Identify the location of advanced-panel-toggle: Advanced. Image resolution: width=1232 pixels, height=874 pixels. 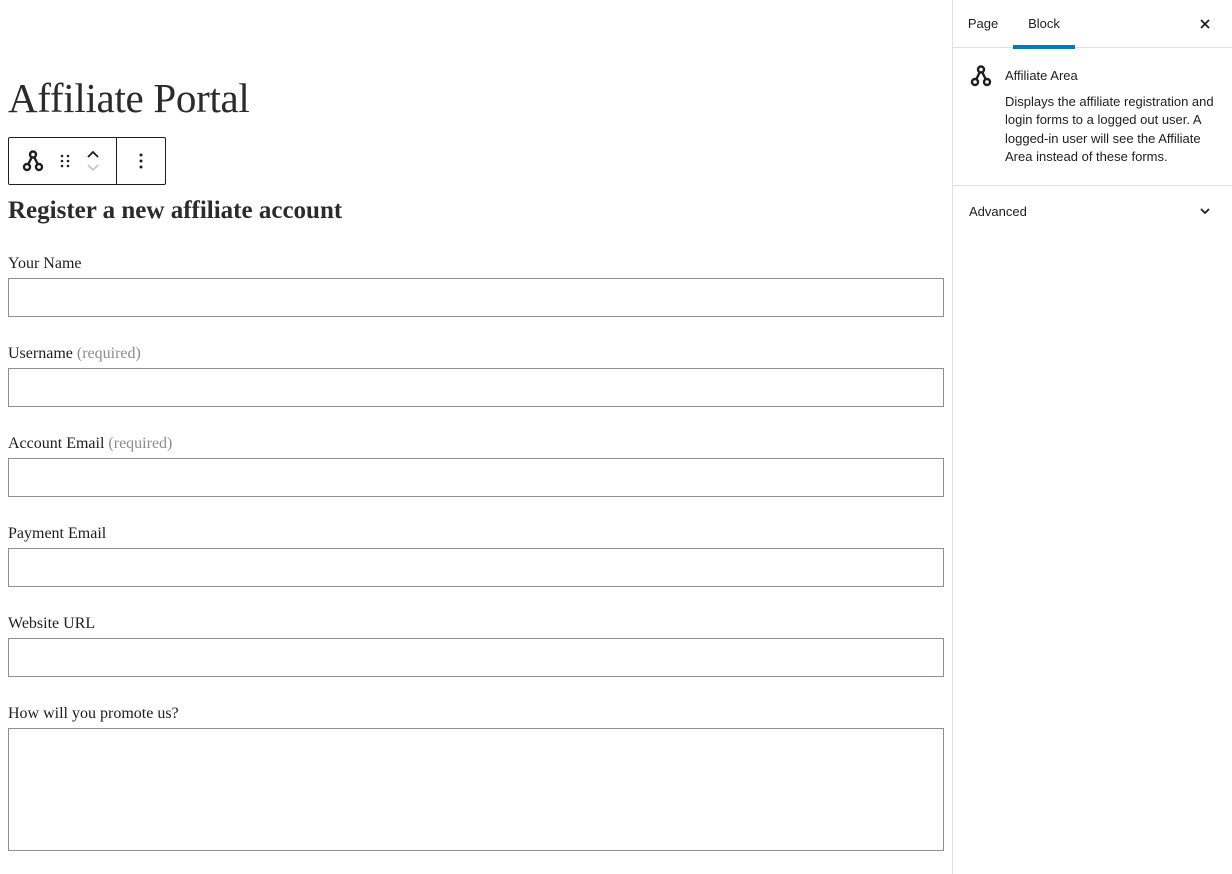
(1092, 211).